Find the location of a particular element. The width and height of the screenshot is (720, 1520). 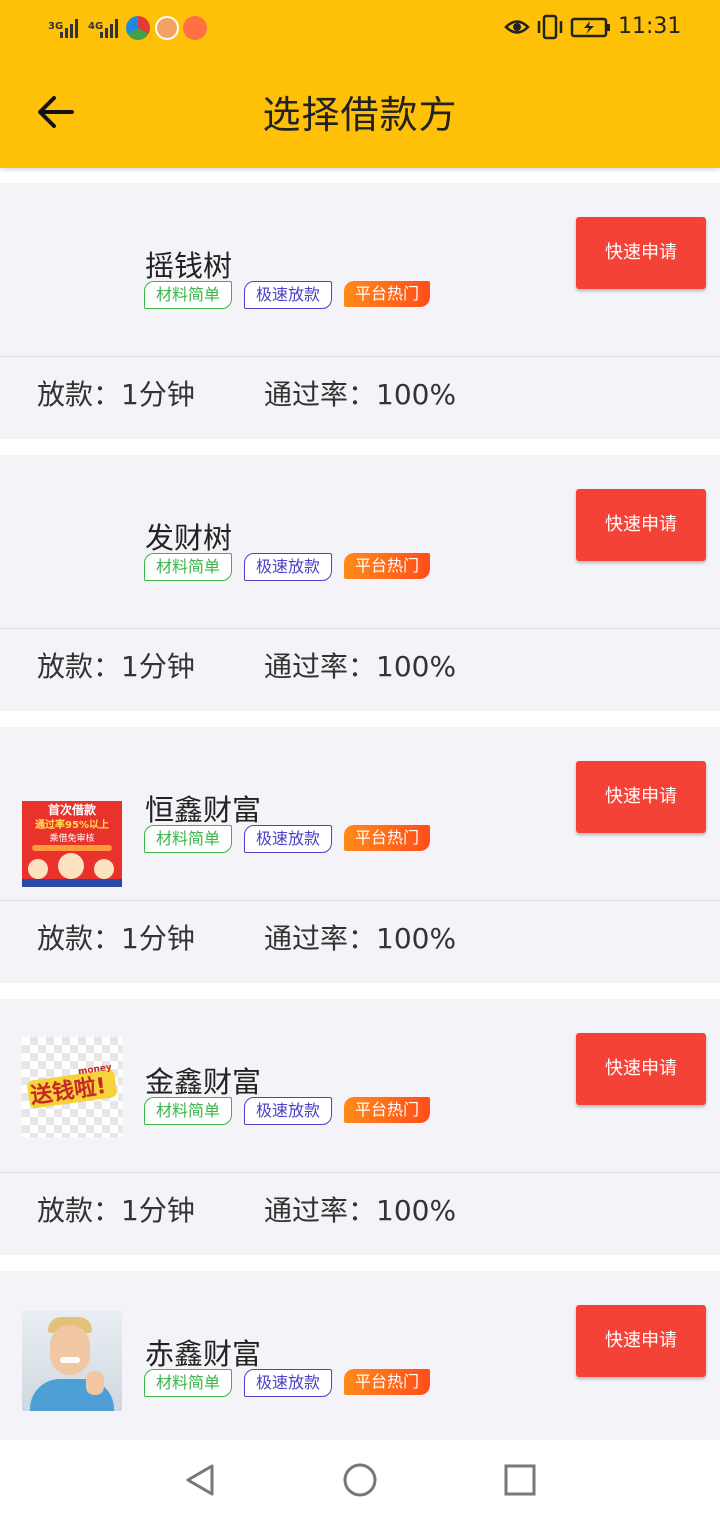

top-app-bar: 3G 4G 11:31 选择借款方 is located at coordinates (360, 84).